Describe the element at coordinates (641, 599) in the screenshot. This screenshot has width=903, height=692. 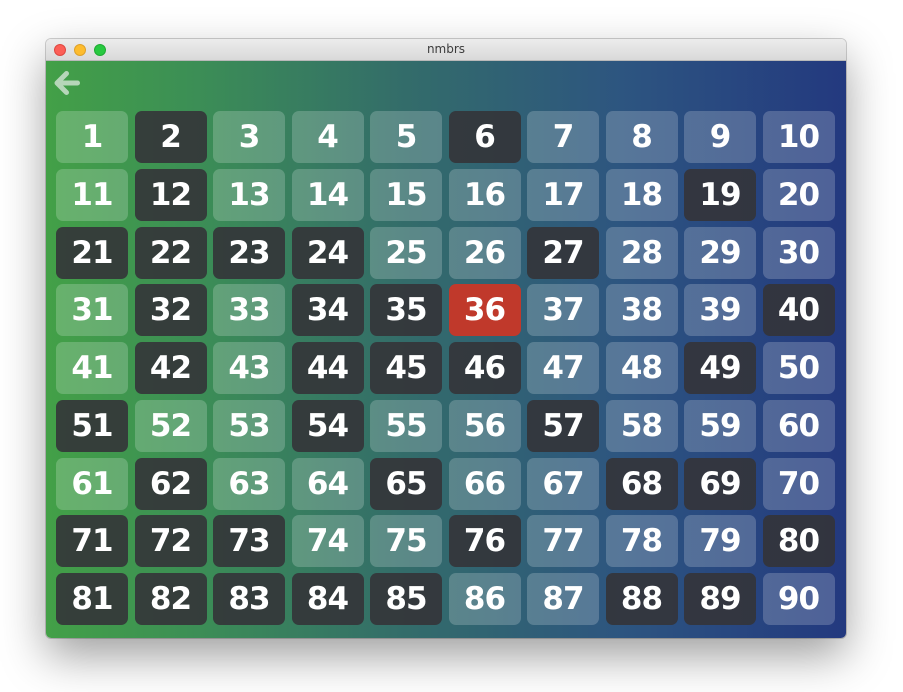
I see `number-tile: 88` at that location.